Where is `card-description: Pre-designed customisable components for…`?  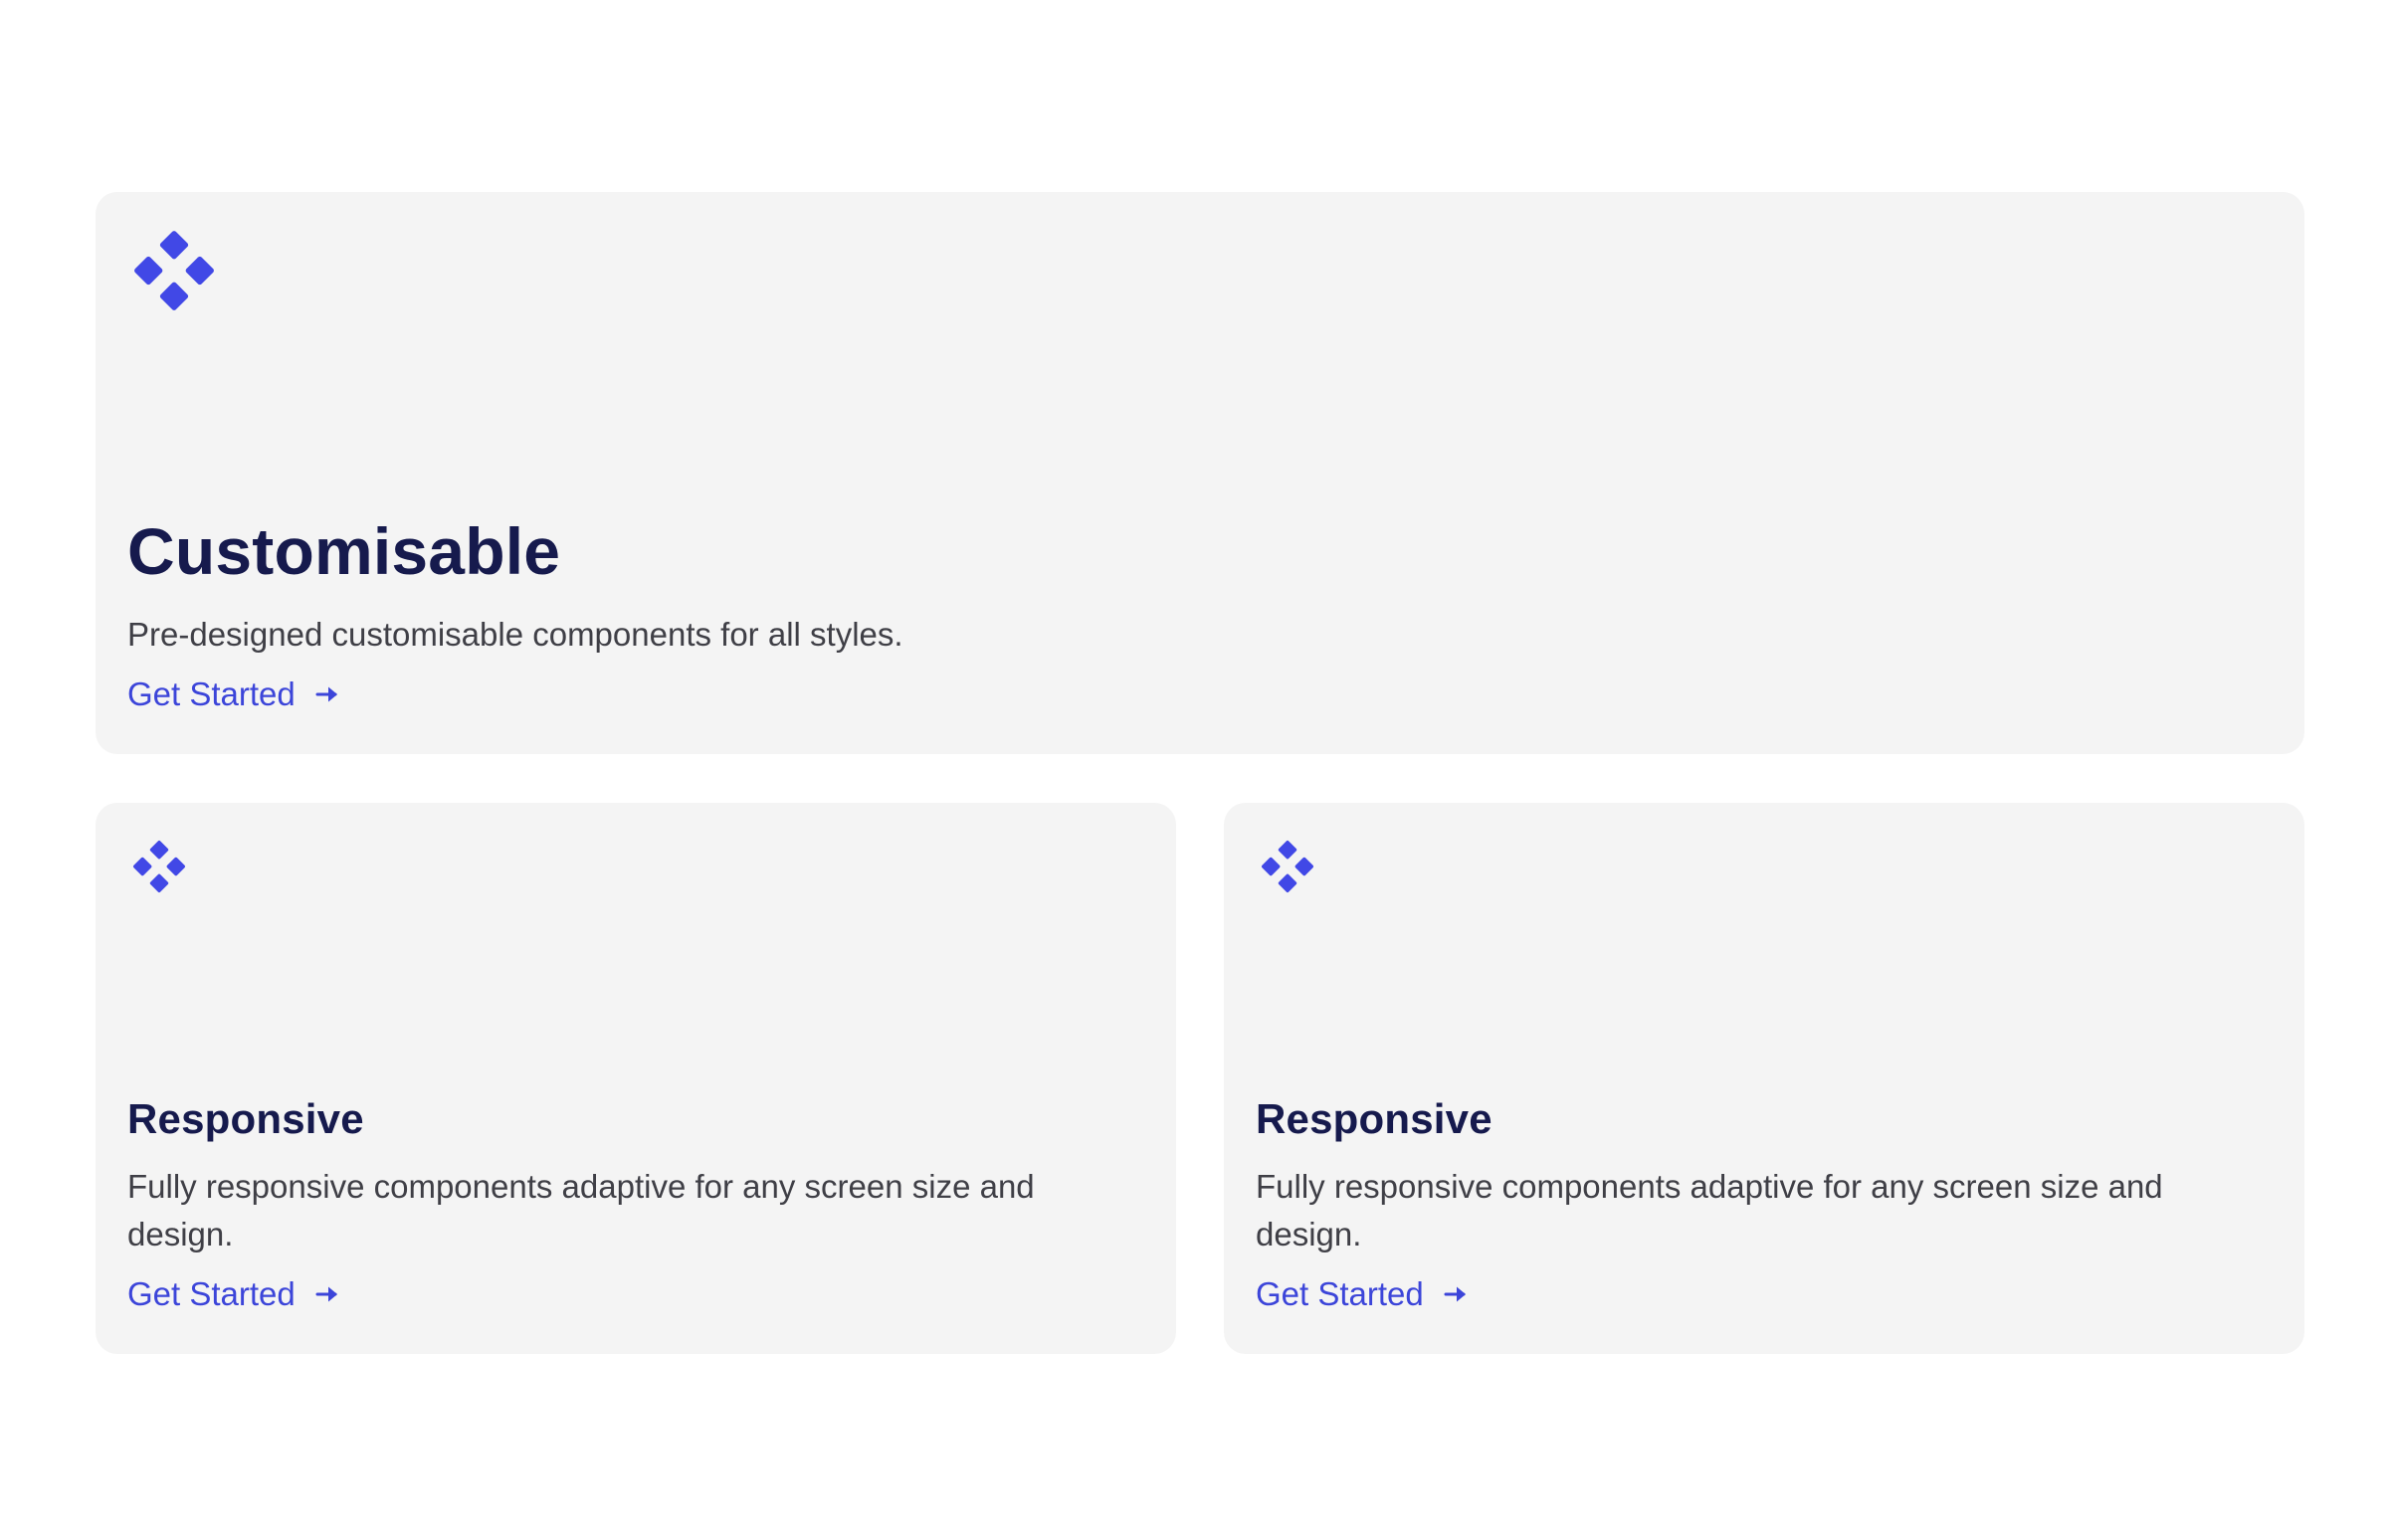 card-description: Pre-designed customisable components for… is located at coordinates (515, 634).